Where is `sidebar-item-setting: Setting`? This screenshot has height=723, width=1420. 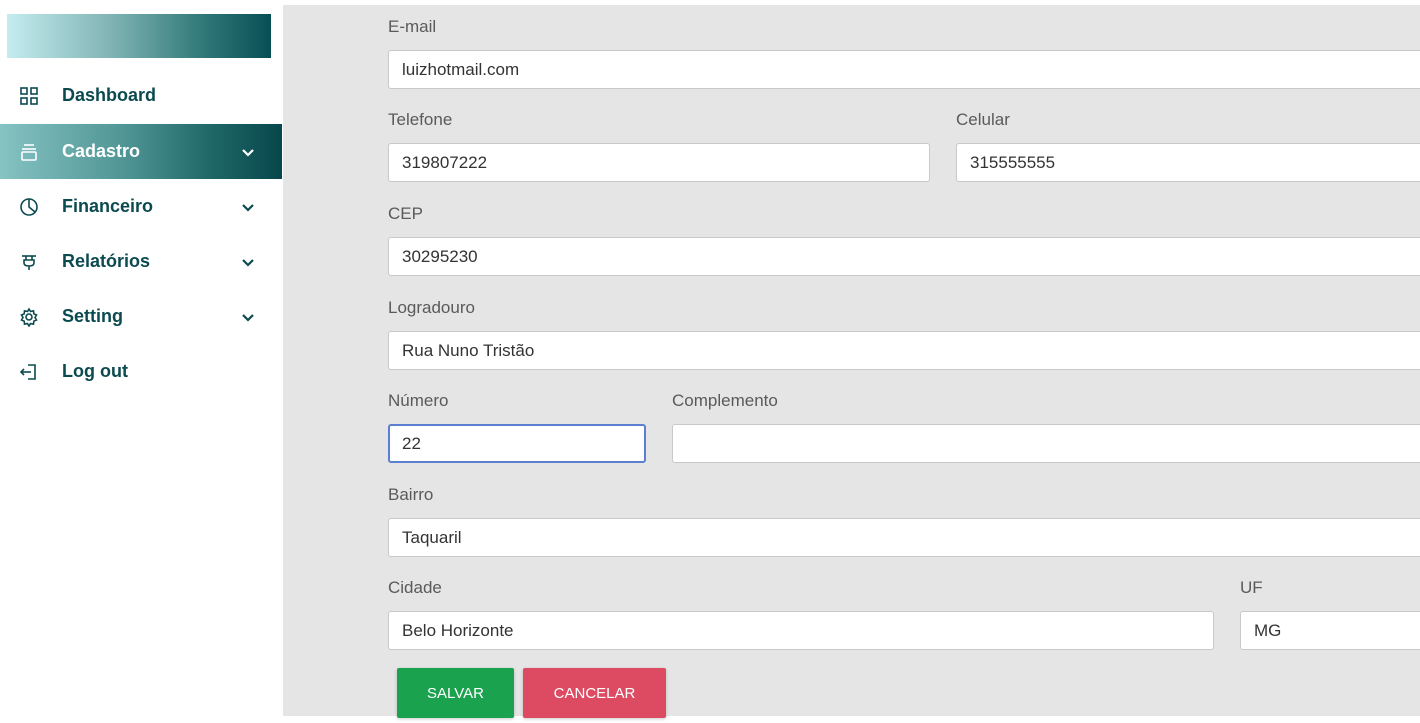
sidebar-item-setting: Setting is located at coordinates (141, 316).